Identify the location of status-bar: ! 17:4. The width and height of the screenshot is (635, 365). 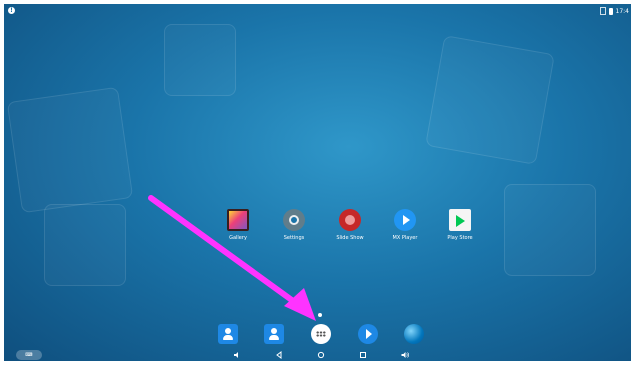
(317, 11).